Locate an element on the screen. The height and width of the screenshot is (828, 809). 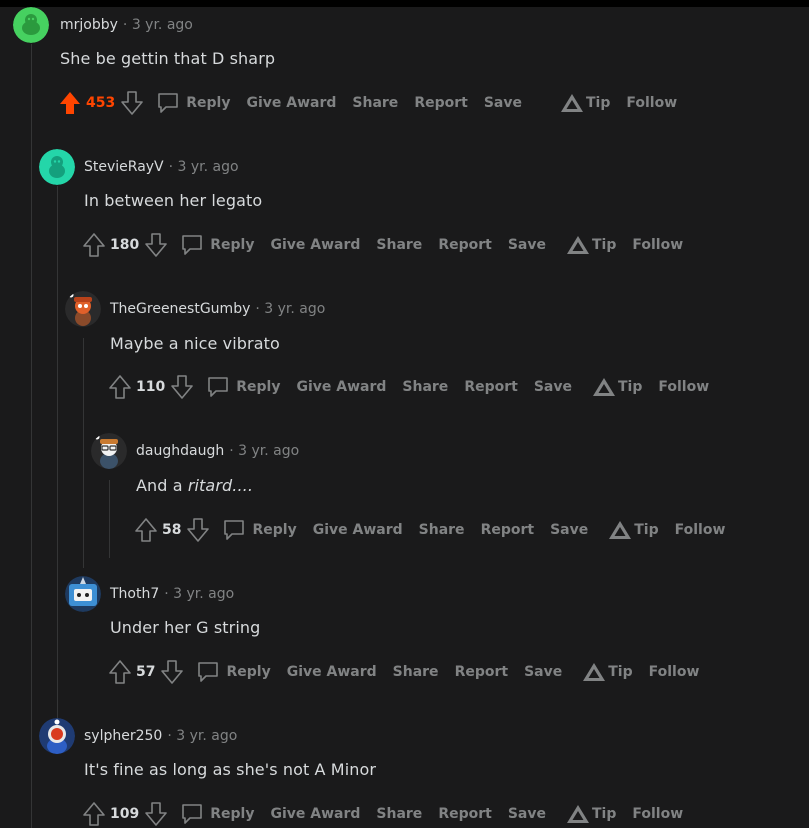
username: daughdaugh is located at coordinates (180, 451).